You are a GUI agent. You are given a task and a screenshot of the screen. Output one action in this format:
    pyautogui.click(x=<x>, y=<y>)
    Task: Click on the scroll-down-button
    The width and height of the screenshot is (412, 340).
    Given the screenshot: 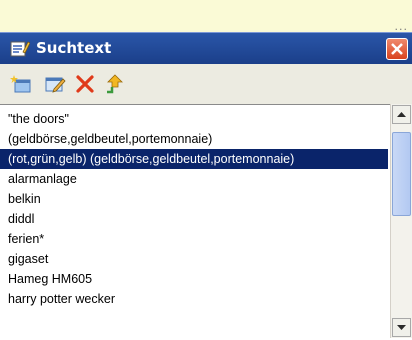 What is the action you would take?
    pyautogui.click(x=401, y=327)
    